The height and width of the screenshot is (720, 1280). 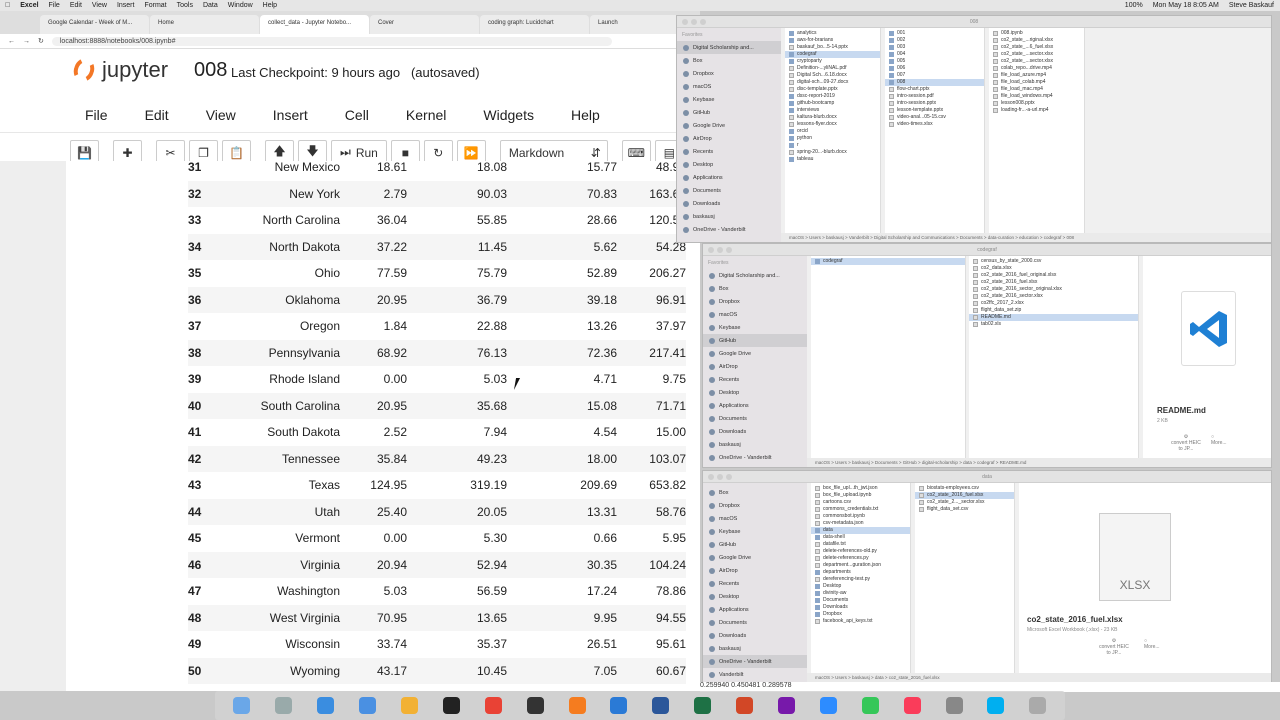 I want to click on file-item: co2_state_2016_sector.xlsx, so click(x=1053, y=296).